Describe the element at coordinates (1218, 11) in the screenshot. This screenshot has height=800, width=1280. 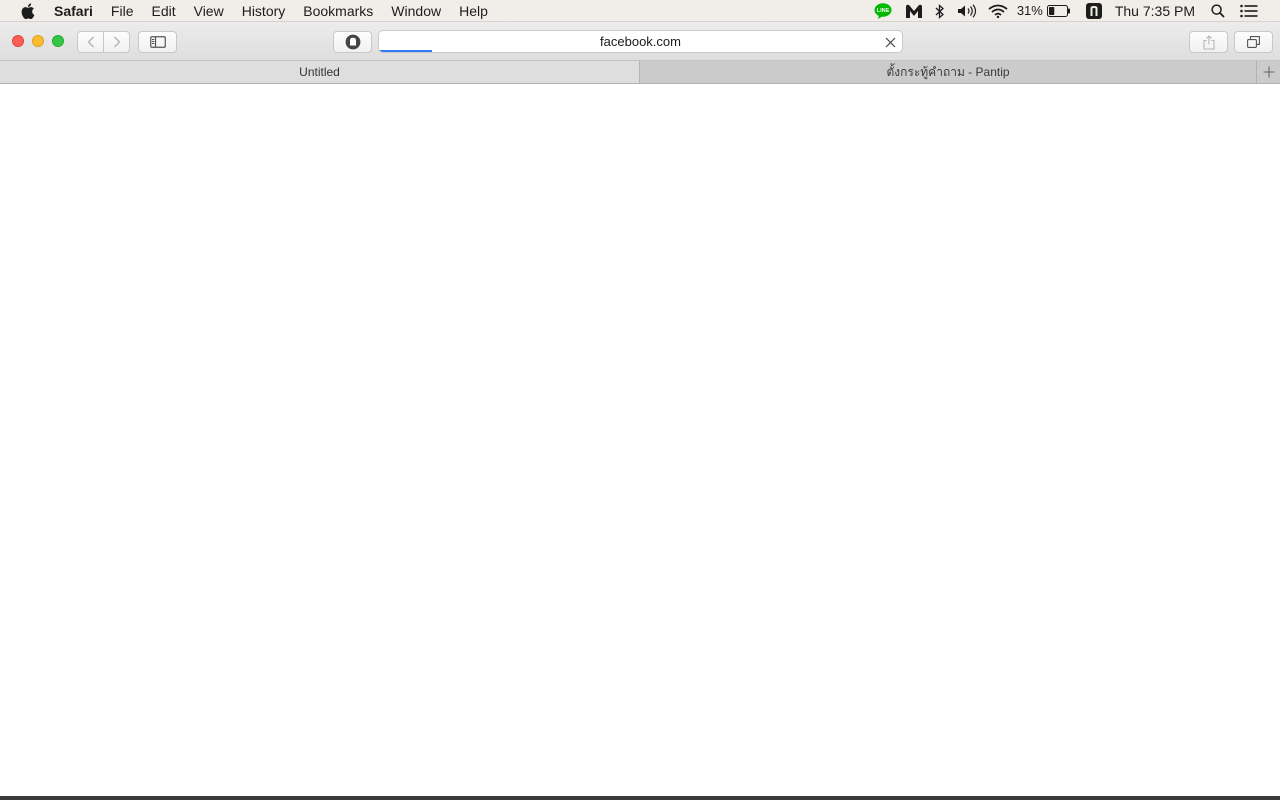
I see `spotlight-search-icon` at that location.